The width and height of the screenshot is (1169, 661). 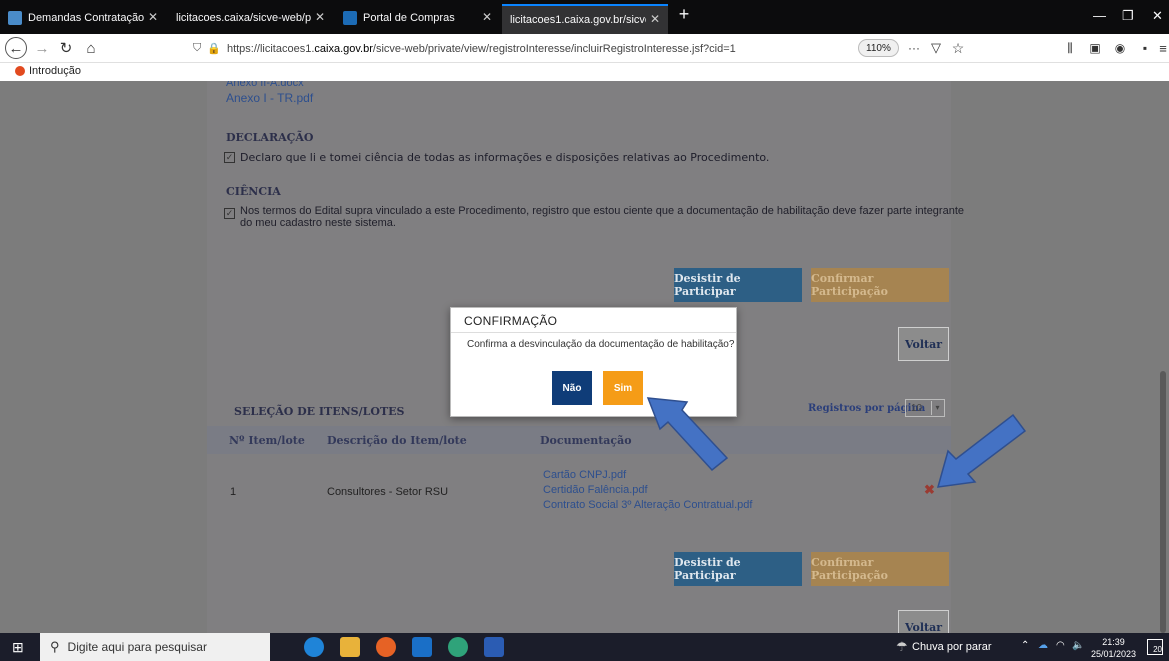 What do you see at coordinates (458, 647) in the screenshot?
I see `chrome-icon` at bounding box center [458, 647].